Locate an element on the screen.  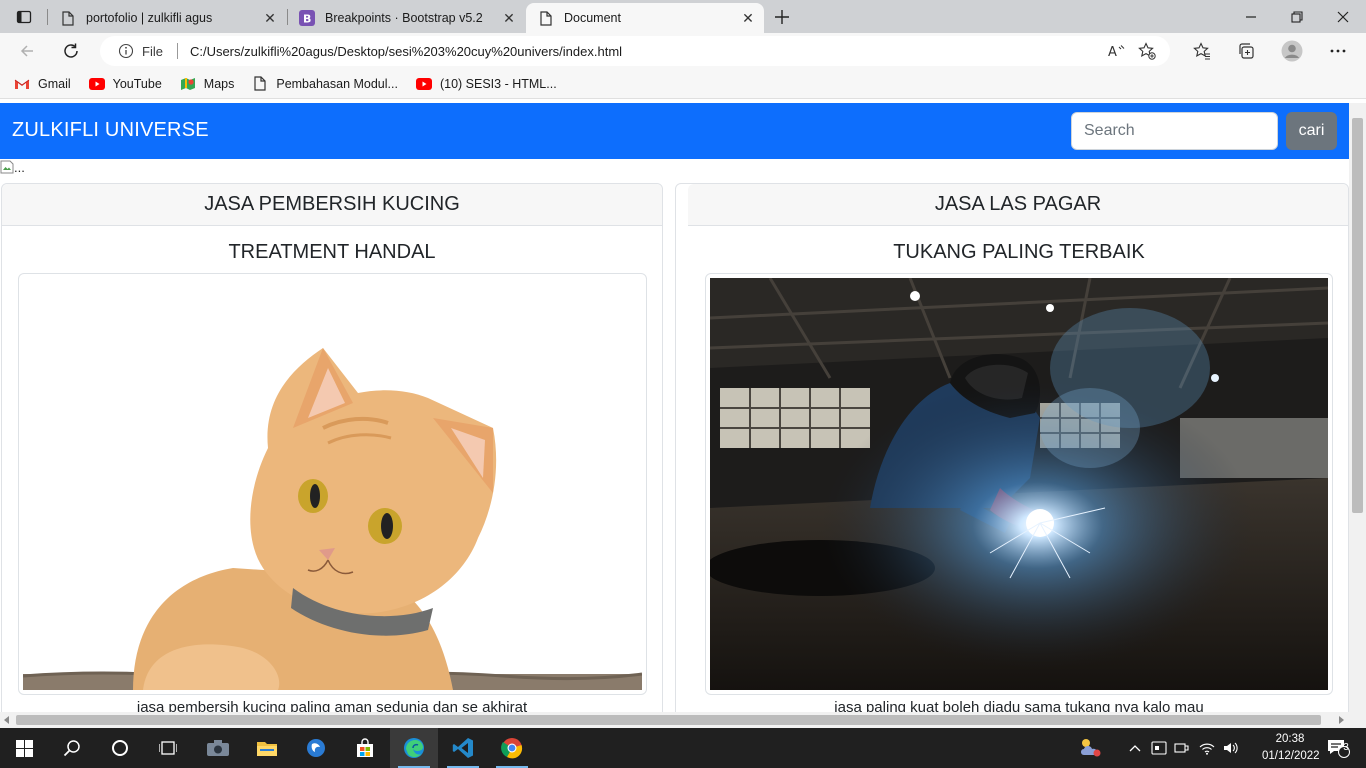
read-aloud-icon: A is located at coordinates (1117, 51).